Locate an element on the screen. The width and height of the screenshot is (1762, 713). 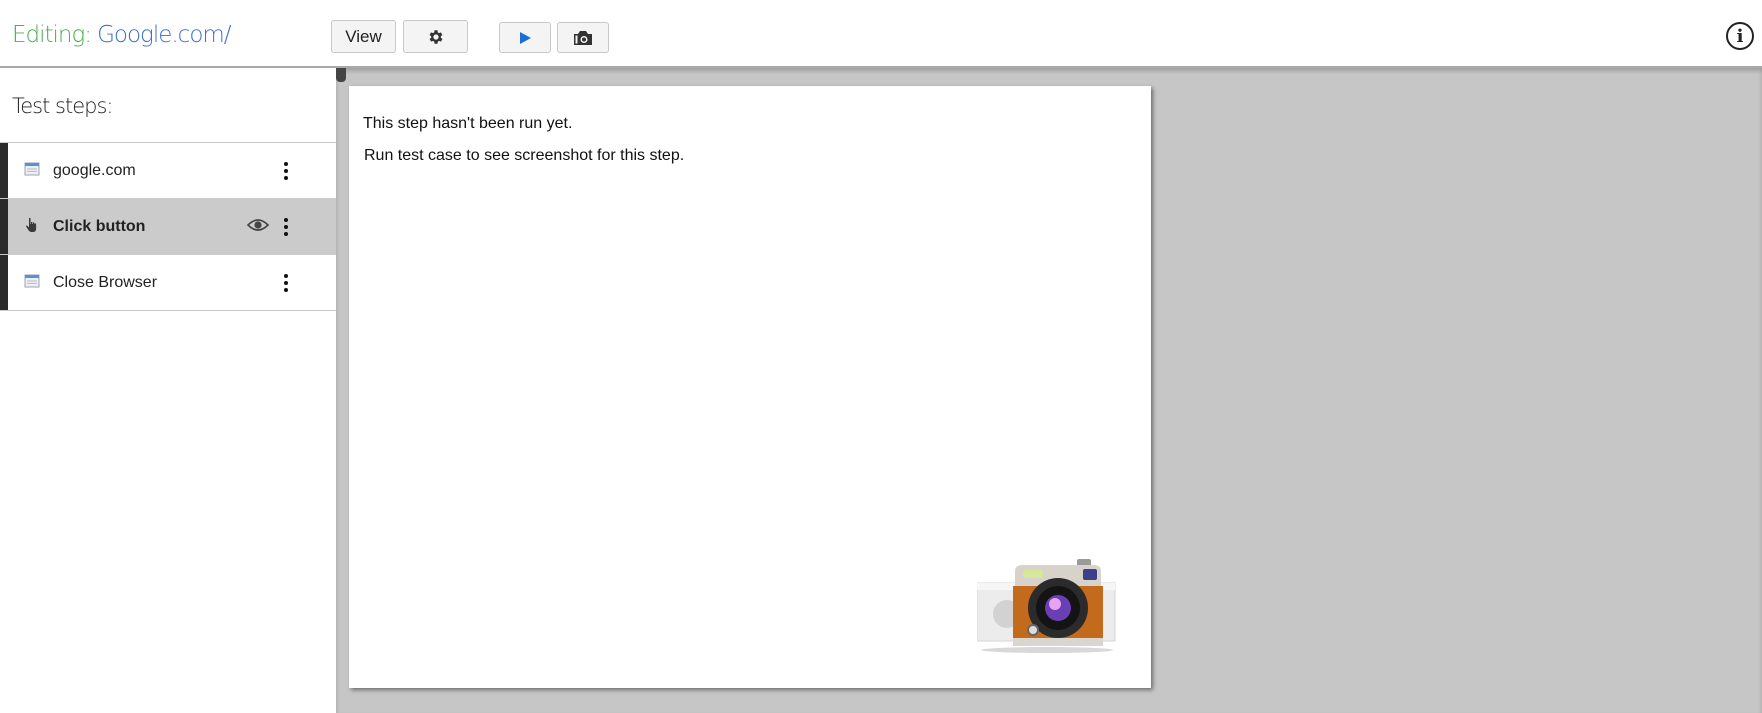
gear-icon is located at coordinates (435, 36).